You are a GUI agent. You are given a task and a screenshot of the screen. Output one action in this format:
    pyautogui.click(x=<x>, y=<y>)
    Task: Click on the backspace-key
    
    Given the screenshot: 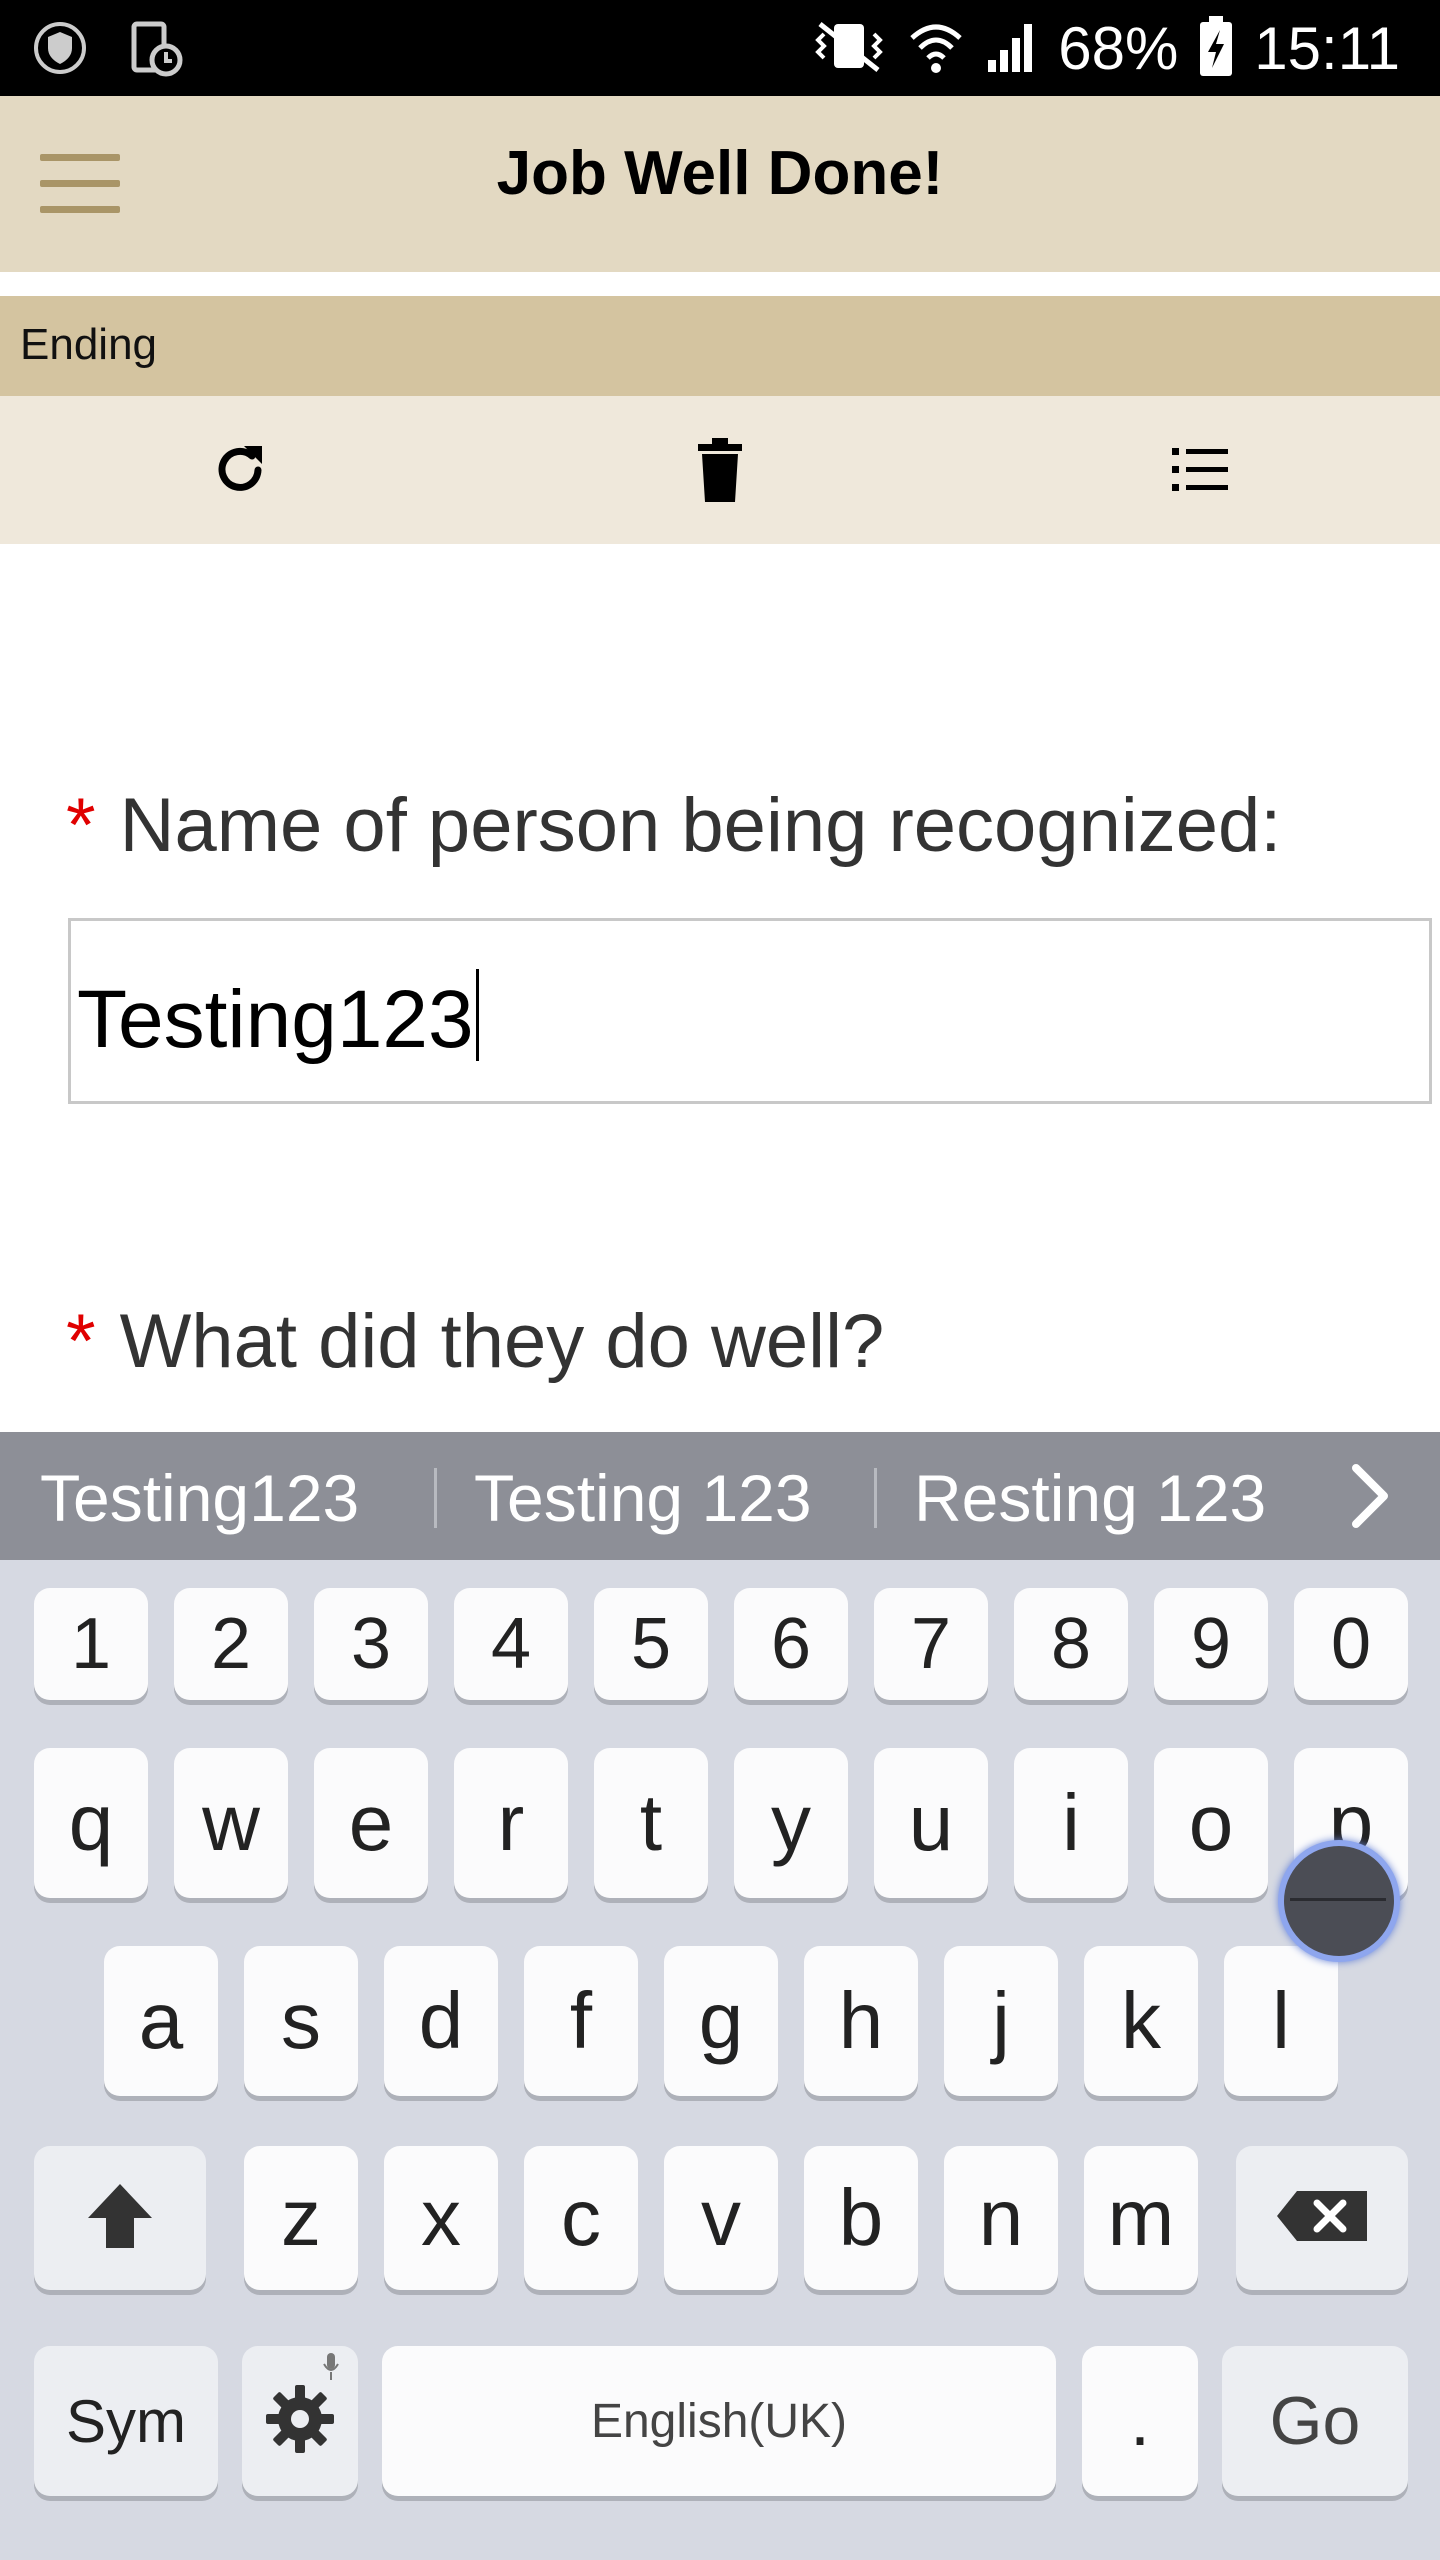 What is the action you would take?
    pyautogui.click(x=1322, y=2218)
    